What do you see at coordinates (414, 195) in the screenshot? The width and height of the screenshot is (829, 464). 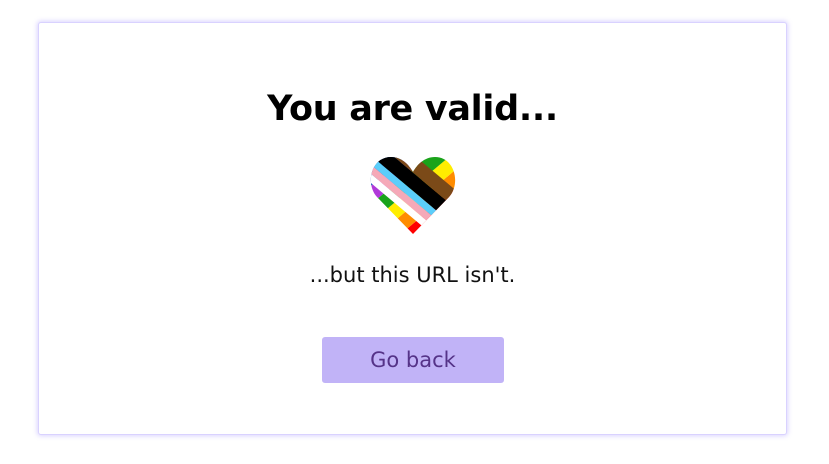 I see `progress-pride-heart-icon` at bounding box center [414, 195].